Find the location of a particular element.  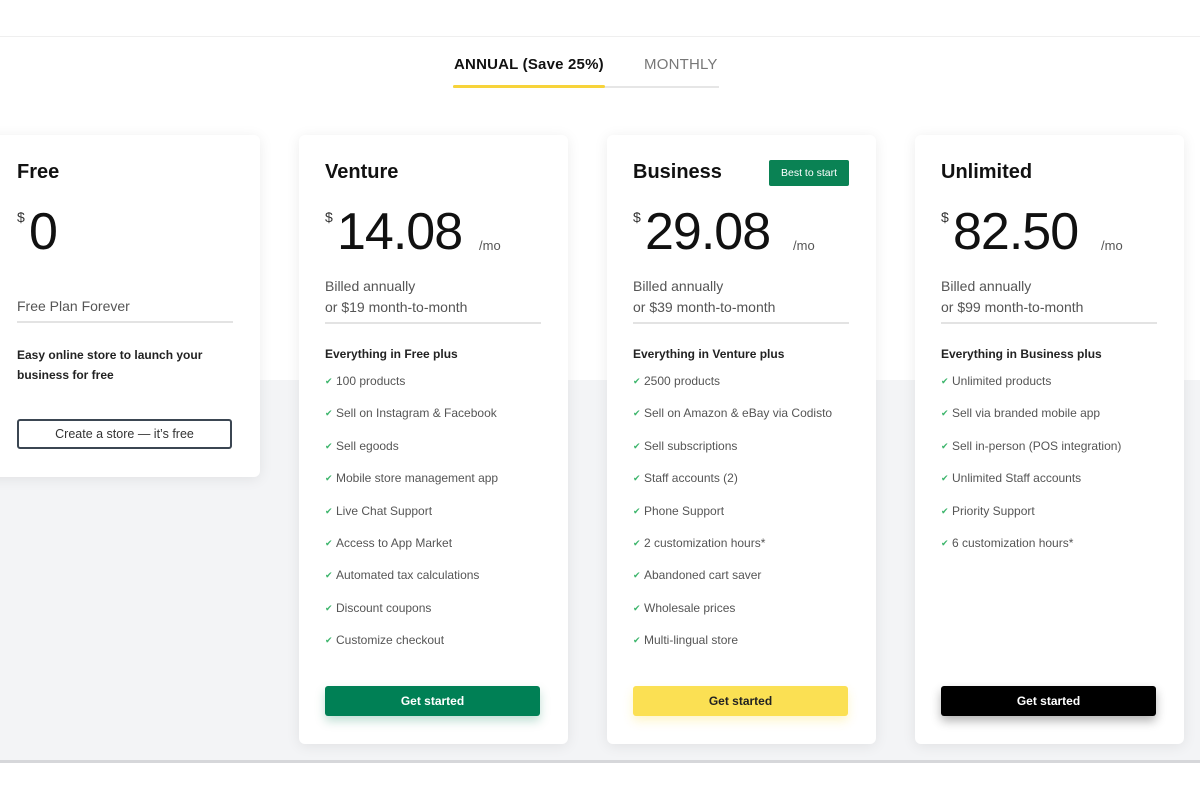

feature-item: ✔ Access to App Market is located at coordinates (411, 552).